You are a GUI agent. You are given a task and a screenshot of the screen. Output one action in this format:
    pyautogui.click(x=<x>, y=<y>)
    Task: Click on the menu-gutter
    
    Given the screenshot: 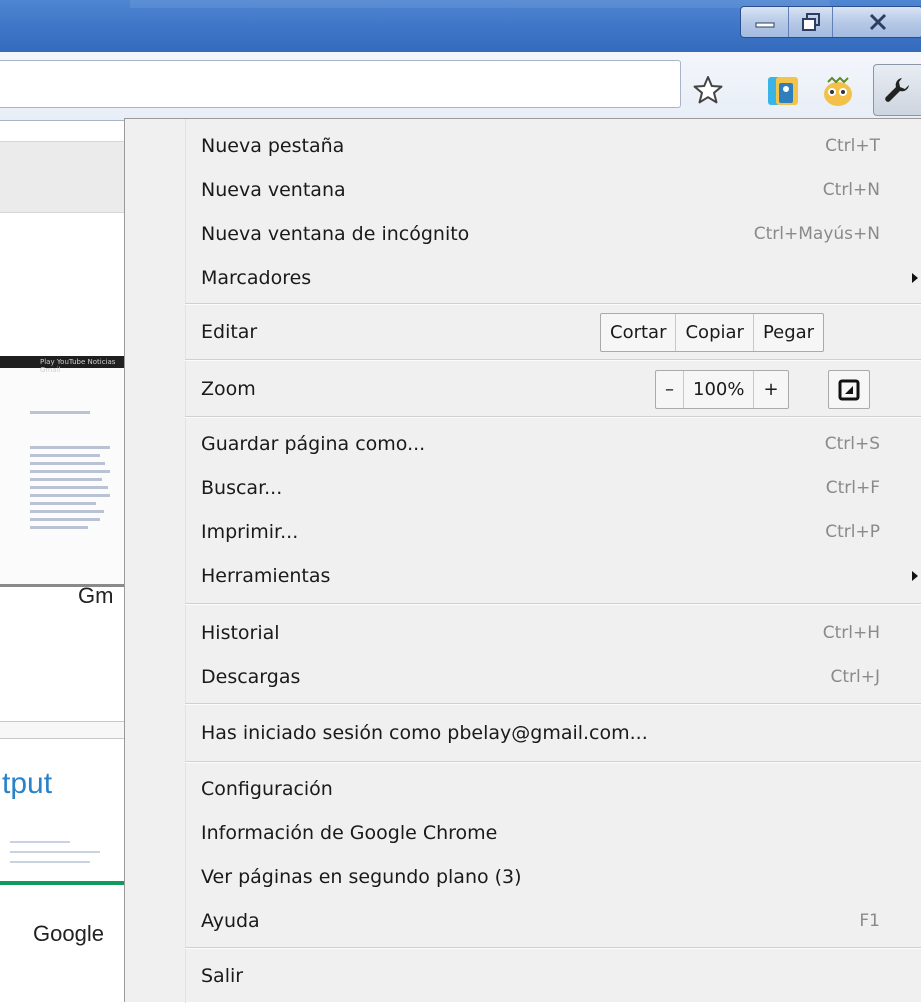 What is the action you would take?
    pyautogui.click(x=185, y=561)
    